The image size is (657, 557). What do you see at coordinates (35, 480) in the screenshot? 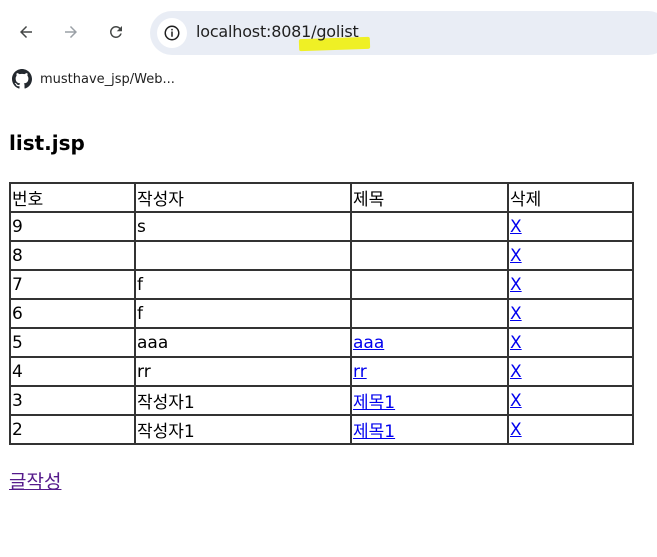
I see `write-post-link: 글작성` at bounding box center [35, 480].